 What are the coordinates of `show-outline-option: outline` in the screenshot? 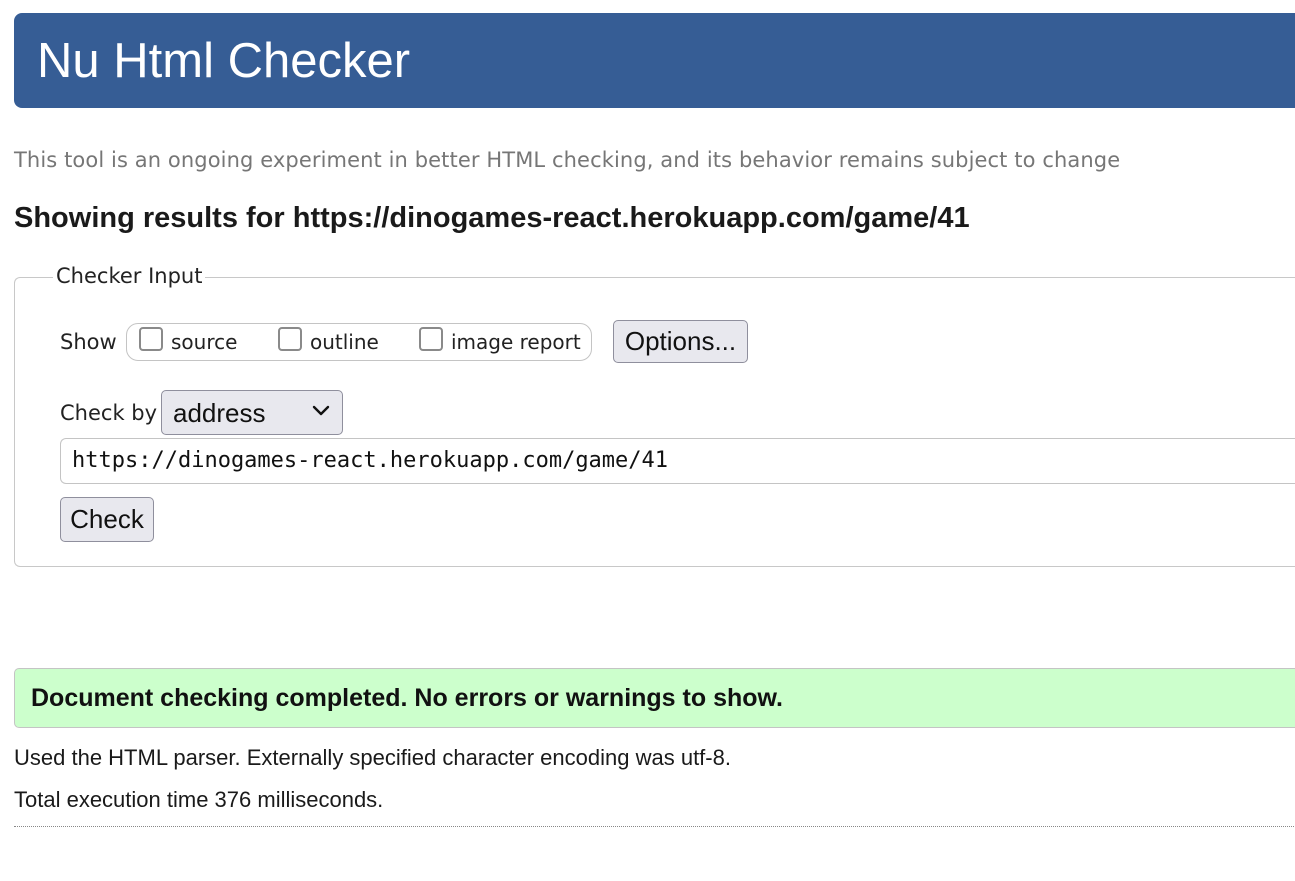 It's located at (328, 341).